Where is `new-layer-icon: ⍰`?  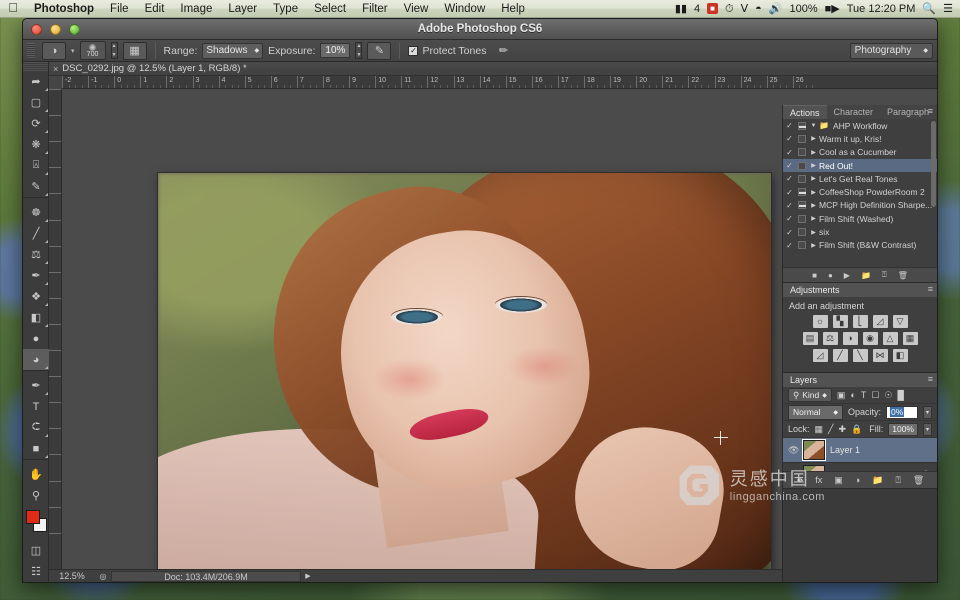
new-layer-icon: ⍰ is located at coordinates (897, 480).